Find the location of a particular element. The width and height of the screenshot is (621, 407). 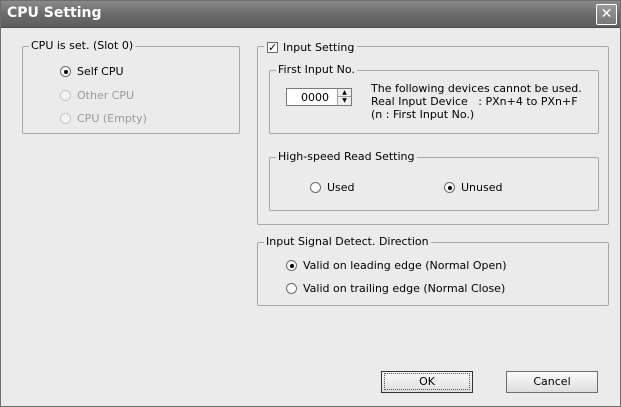

title-bar: CPU Setting ✕ is located at coordinates (310, 14).